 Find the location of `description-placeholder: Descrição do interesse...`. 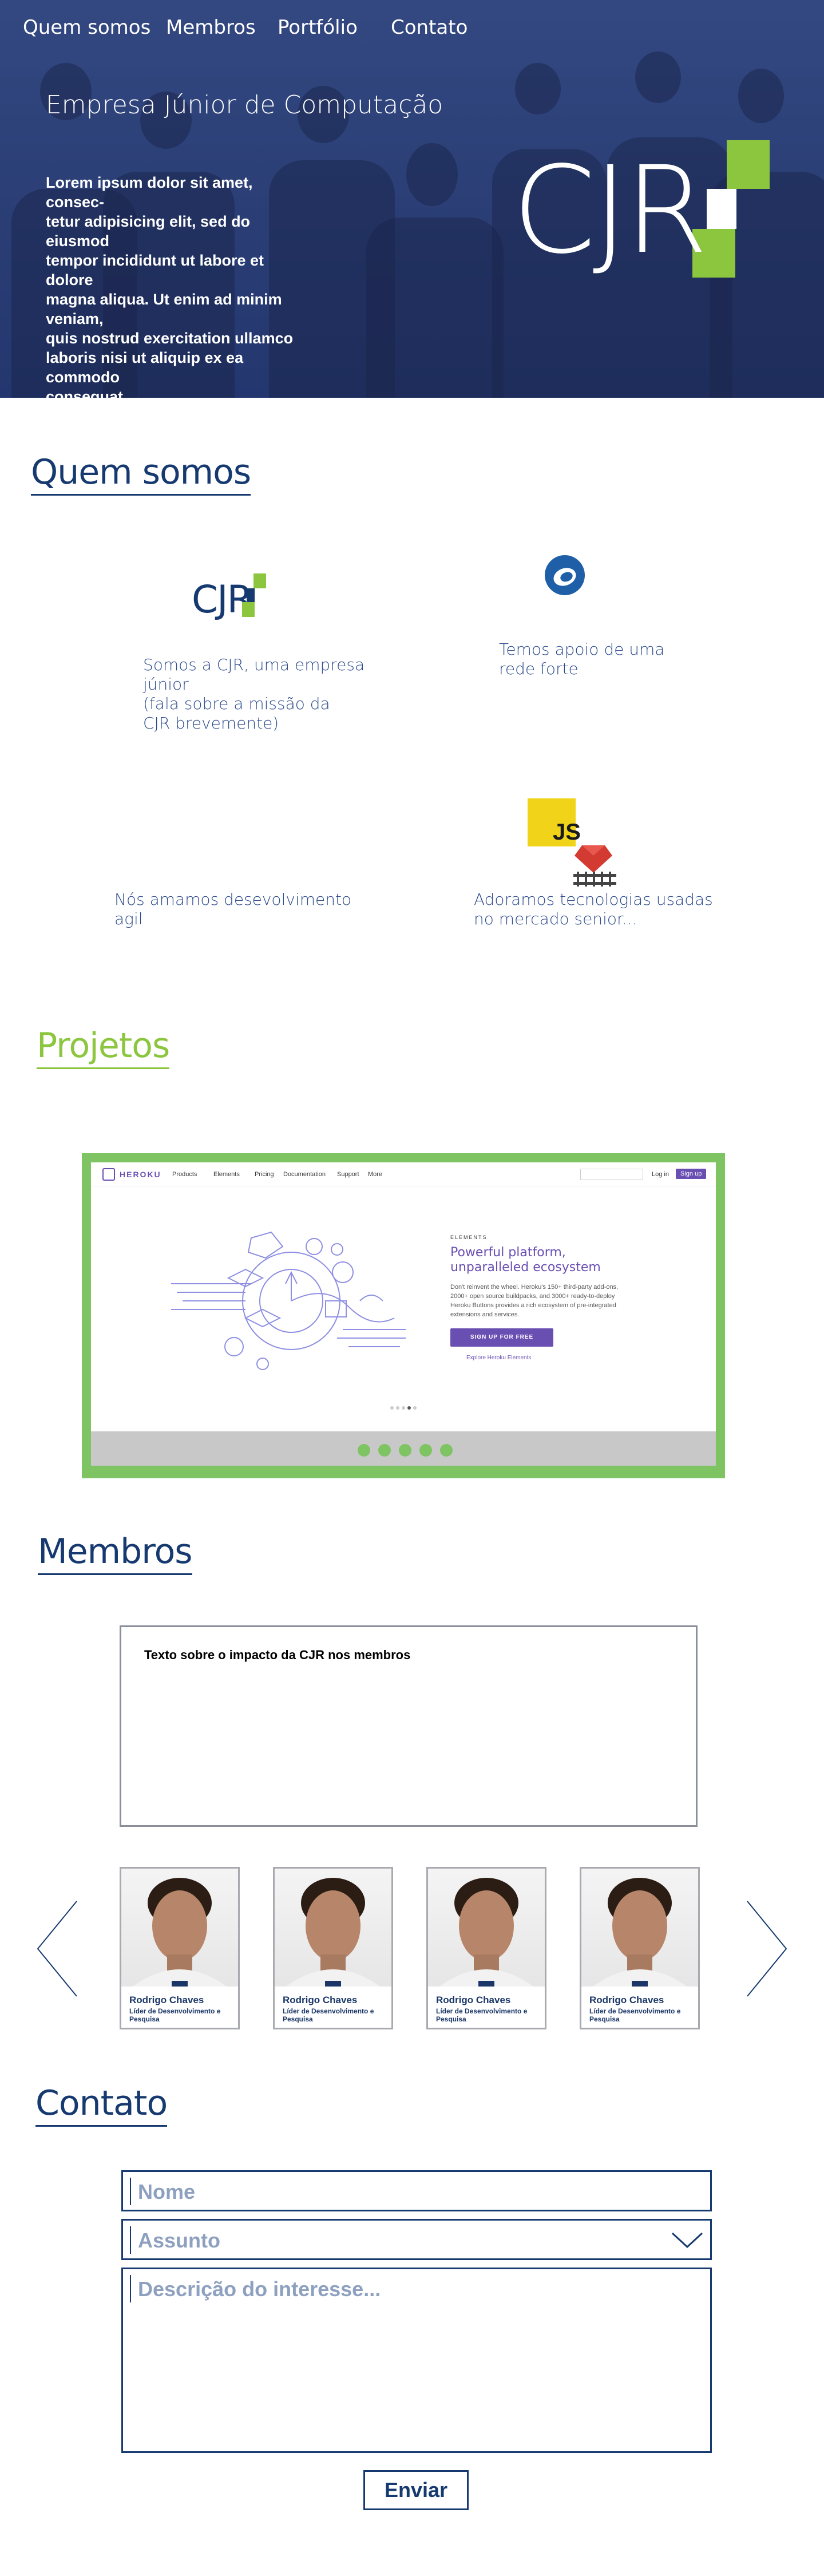

description-placeholder: Descrição do interesse... is located at coordinates (259, 2289).